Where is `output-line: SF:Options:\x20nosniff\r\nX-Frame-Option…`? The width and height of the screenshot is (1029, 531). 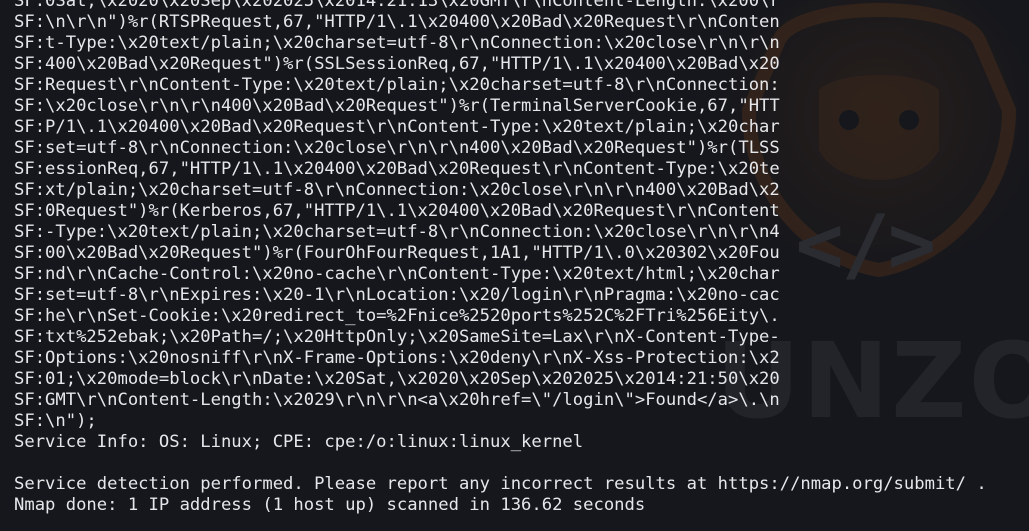
output-line: SF:Options:\x20nosniff\r\nX-Frame-Option… is located at coordinates (397, 358).